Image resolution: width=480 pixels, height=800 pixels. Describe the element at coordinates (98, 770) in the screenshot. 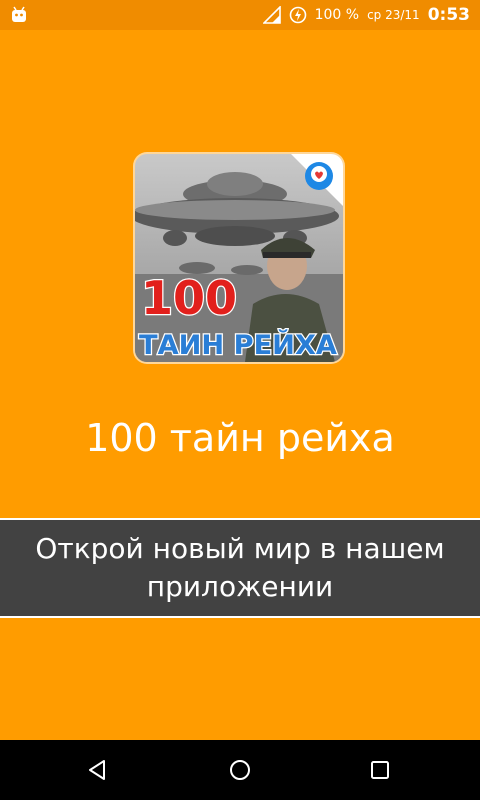

I see `back-icon` at that location.